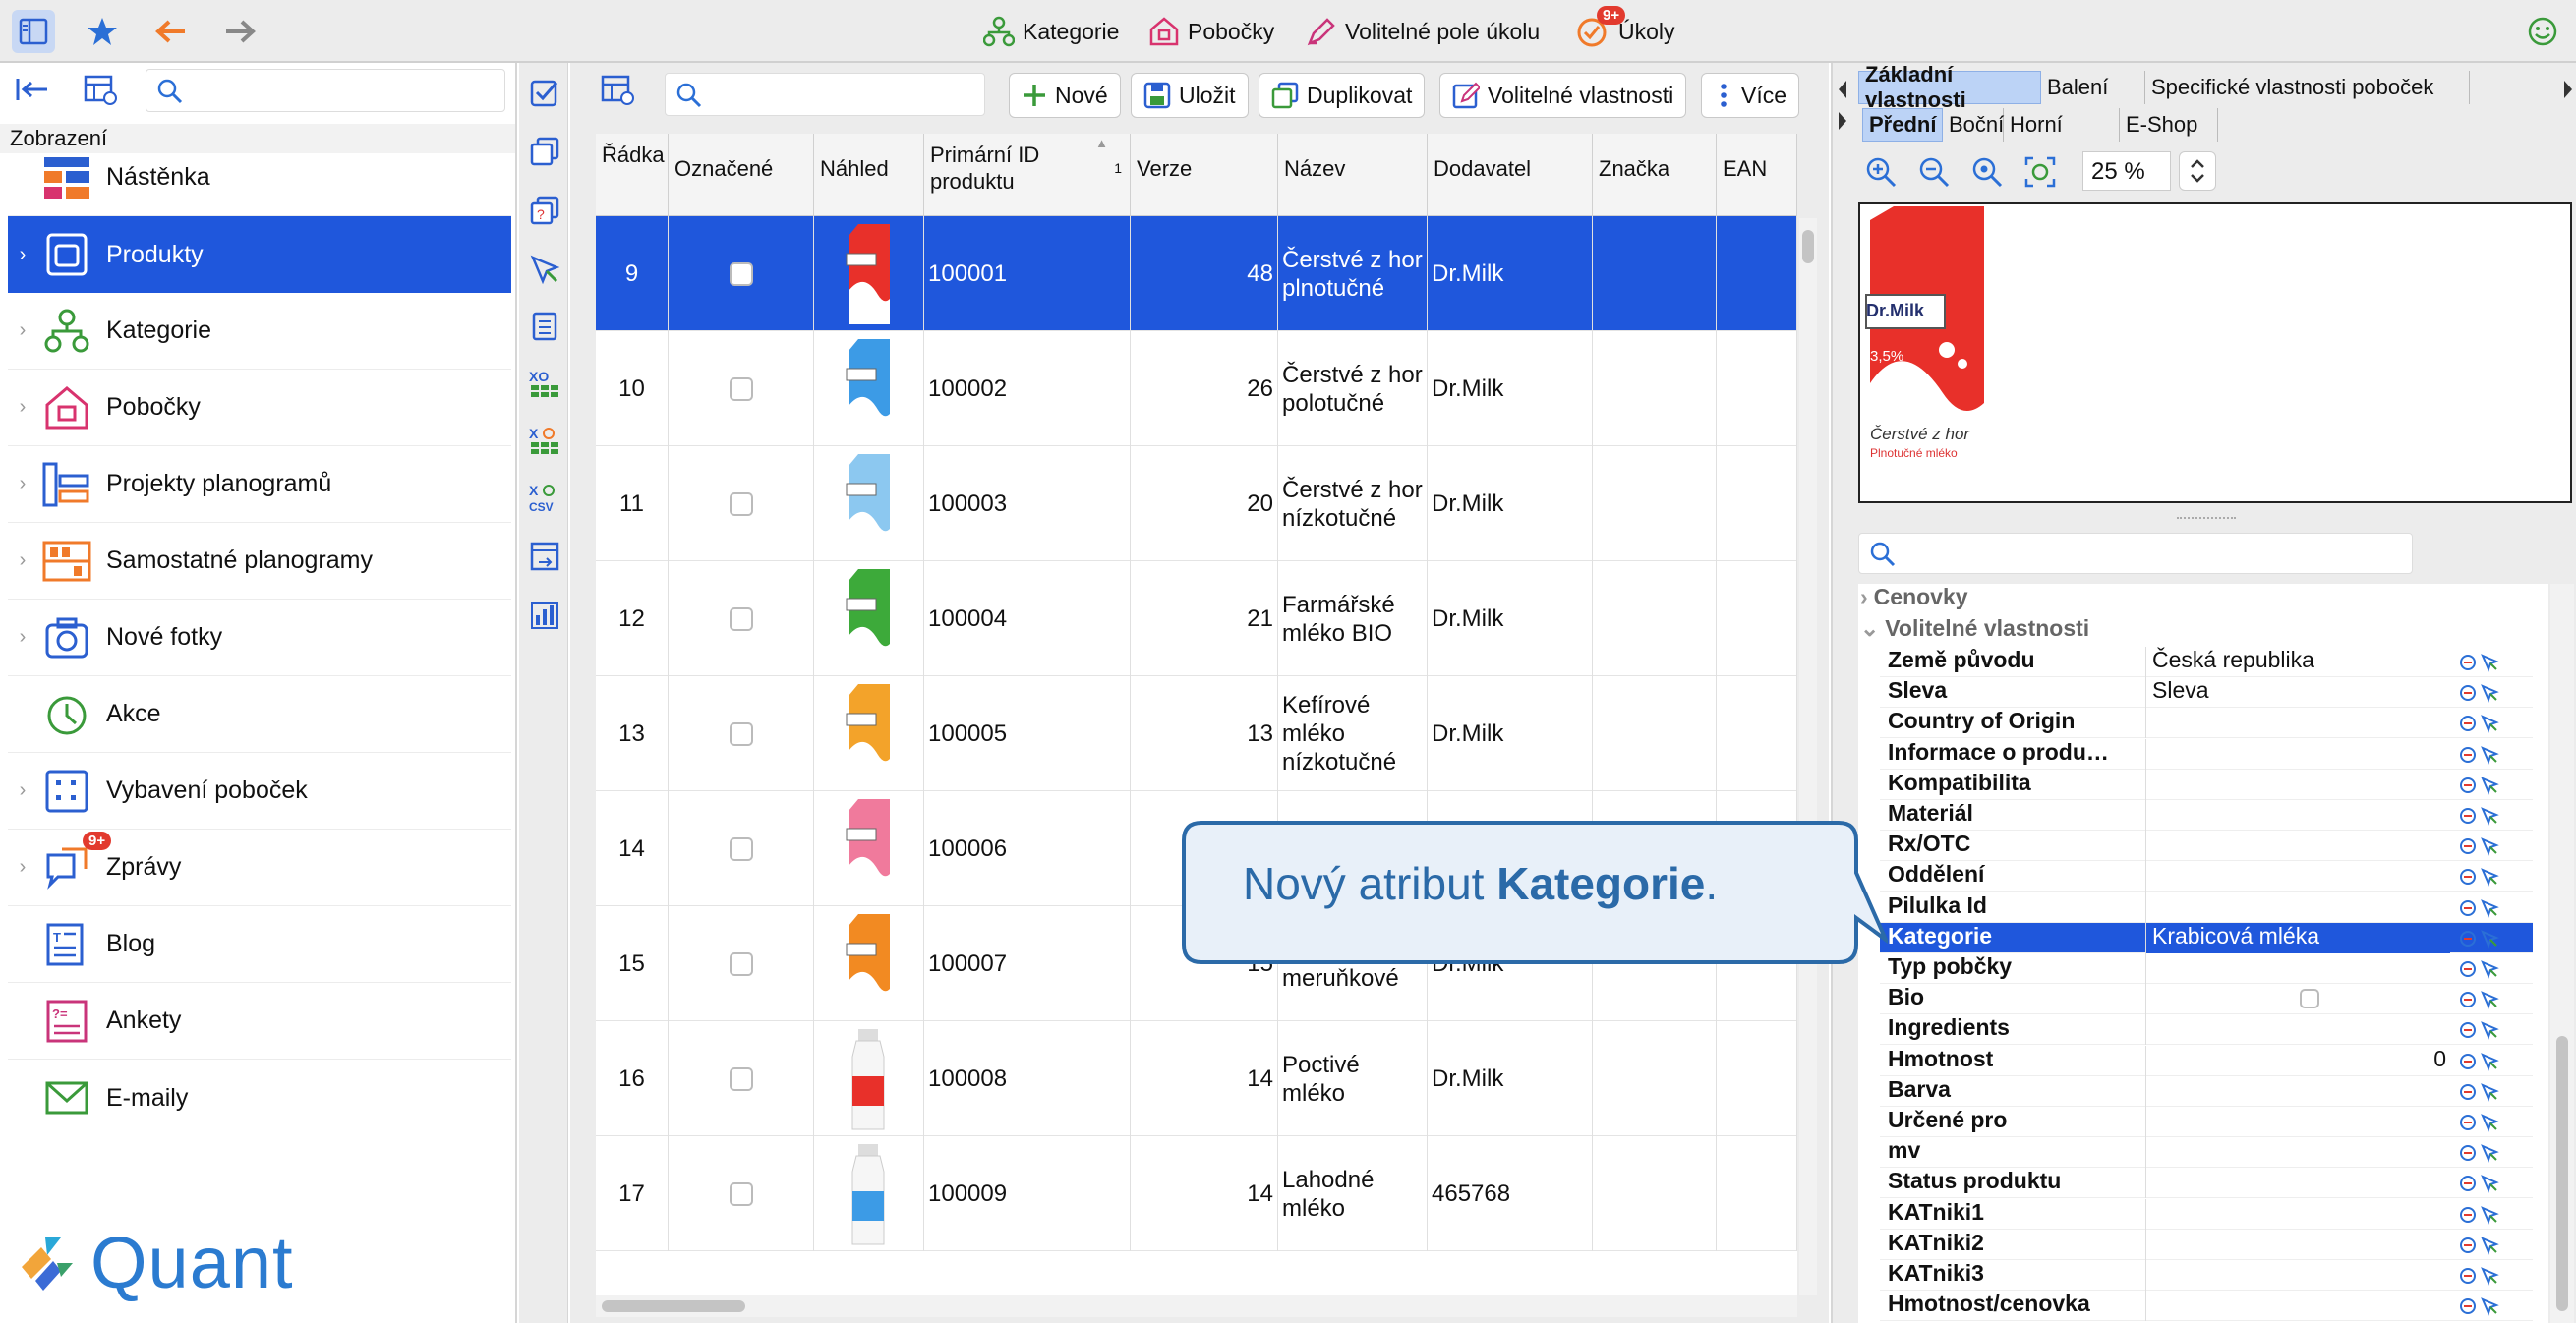  I want to click on property-value-cell: Česká republika, so click(2297, 662).